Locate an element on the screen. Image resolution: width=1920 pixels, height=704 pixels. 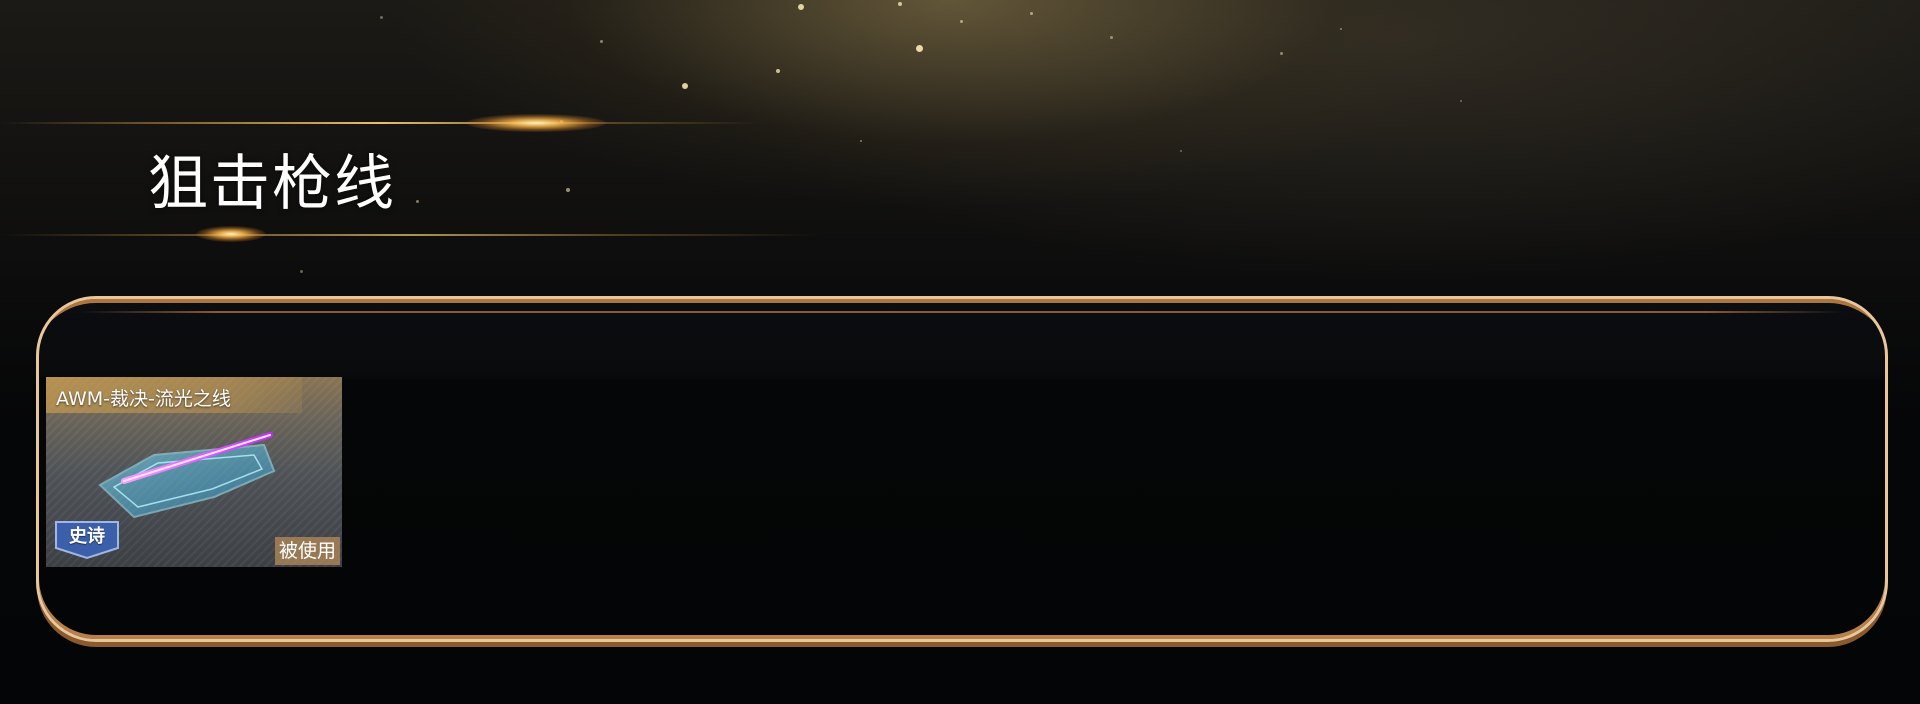
skin-card: AWM-裁决-流光之线 史诗 被使用 is located at coordinates (194, 472).